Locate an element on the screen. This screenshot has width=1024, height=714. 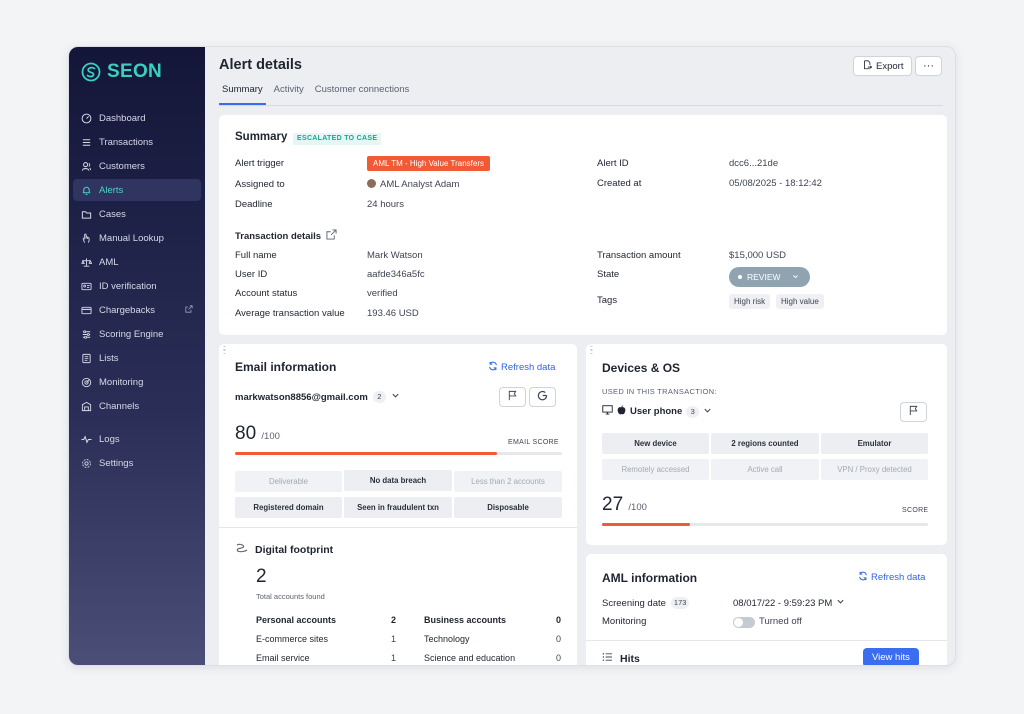
page-title: Alert details is located at coordinates (260, 65).